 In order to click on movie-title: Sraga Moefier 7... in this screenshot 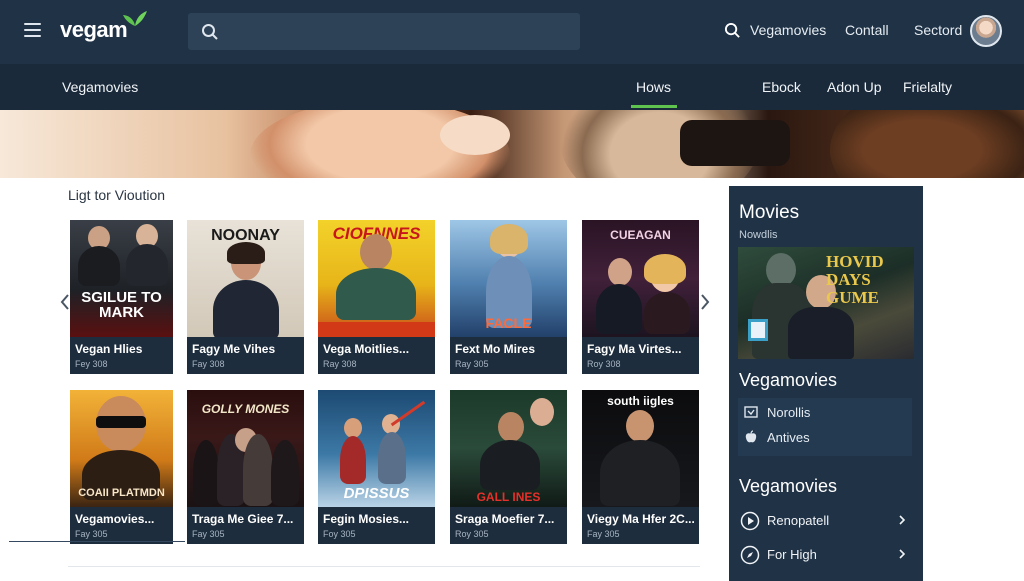, I will do `click(505, 519)`.